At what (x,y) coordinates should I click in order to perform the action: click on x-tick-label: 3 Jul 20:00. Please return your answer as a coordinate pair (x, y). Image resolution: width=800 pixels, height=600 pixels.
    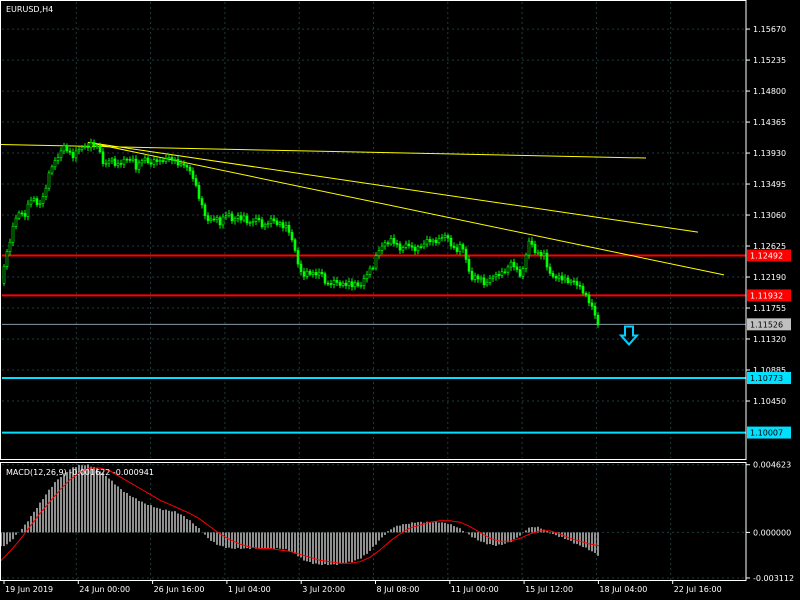
    Looking at the image, I should click on (323, 589).